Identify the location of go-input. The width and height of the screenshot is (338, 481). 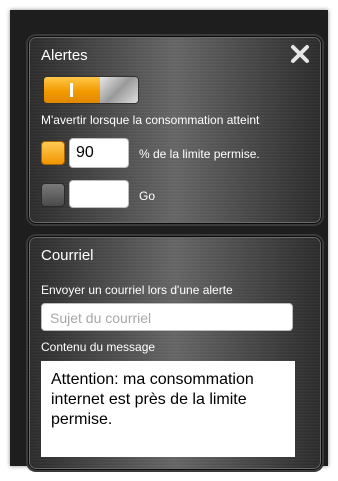
(99, 194).